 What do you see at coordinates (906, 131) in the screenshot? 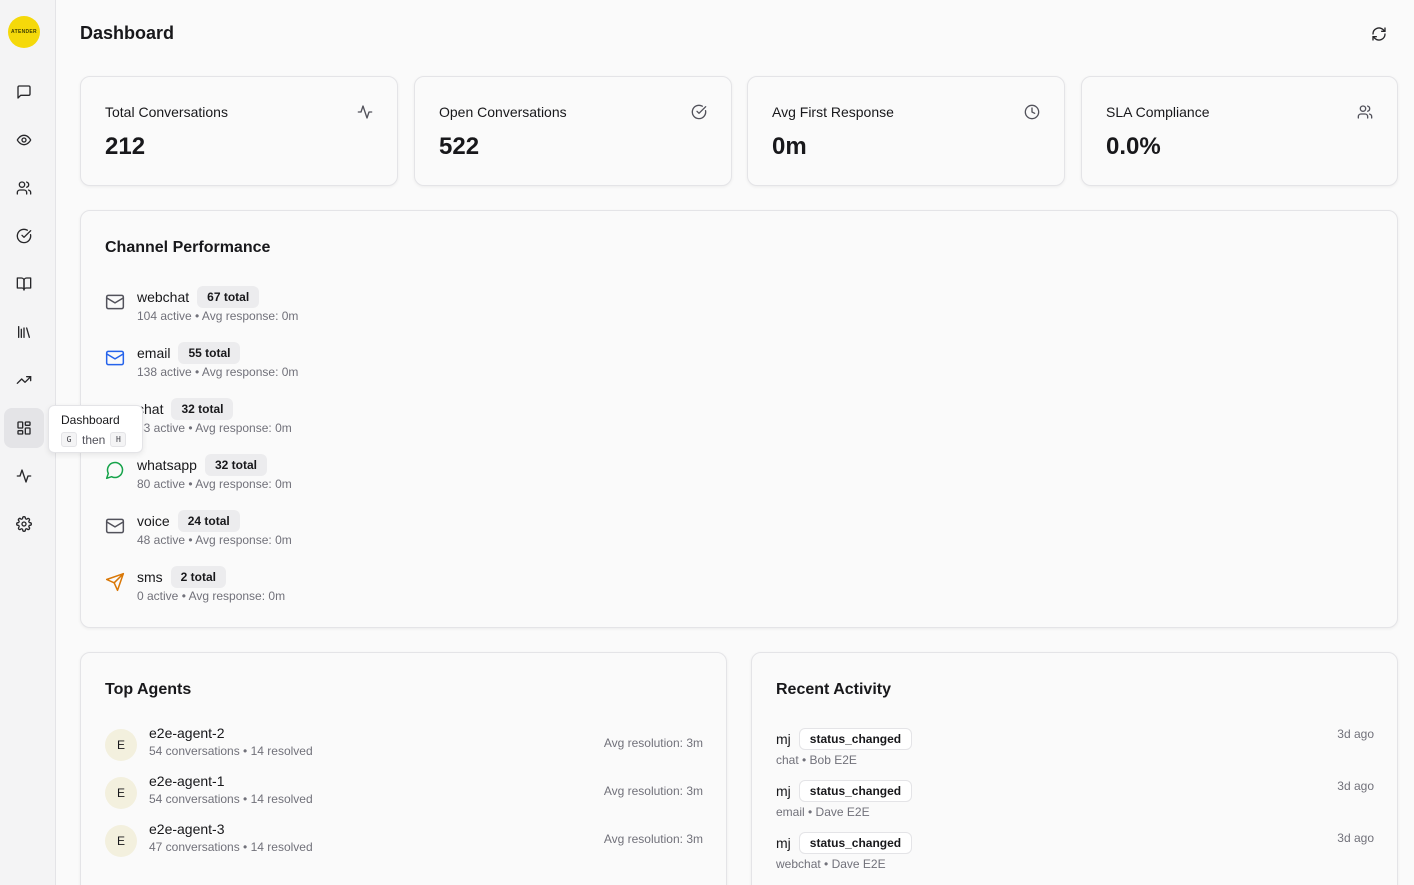
I see `stat-card-avg-first-response: Avg First Response 0m` at bounding box center [906, 131].